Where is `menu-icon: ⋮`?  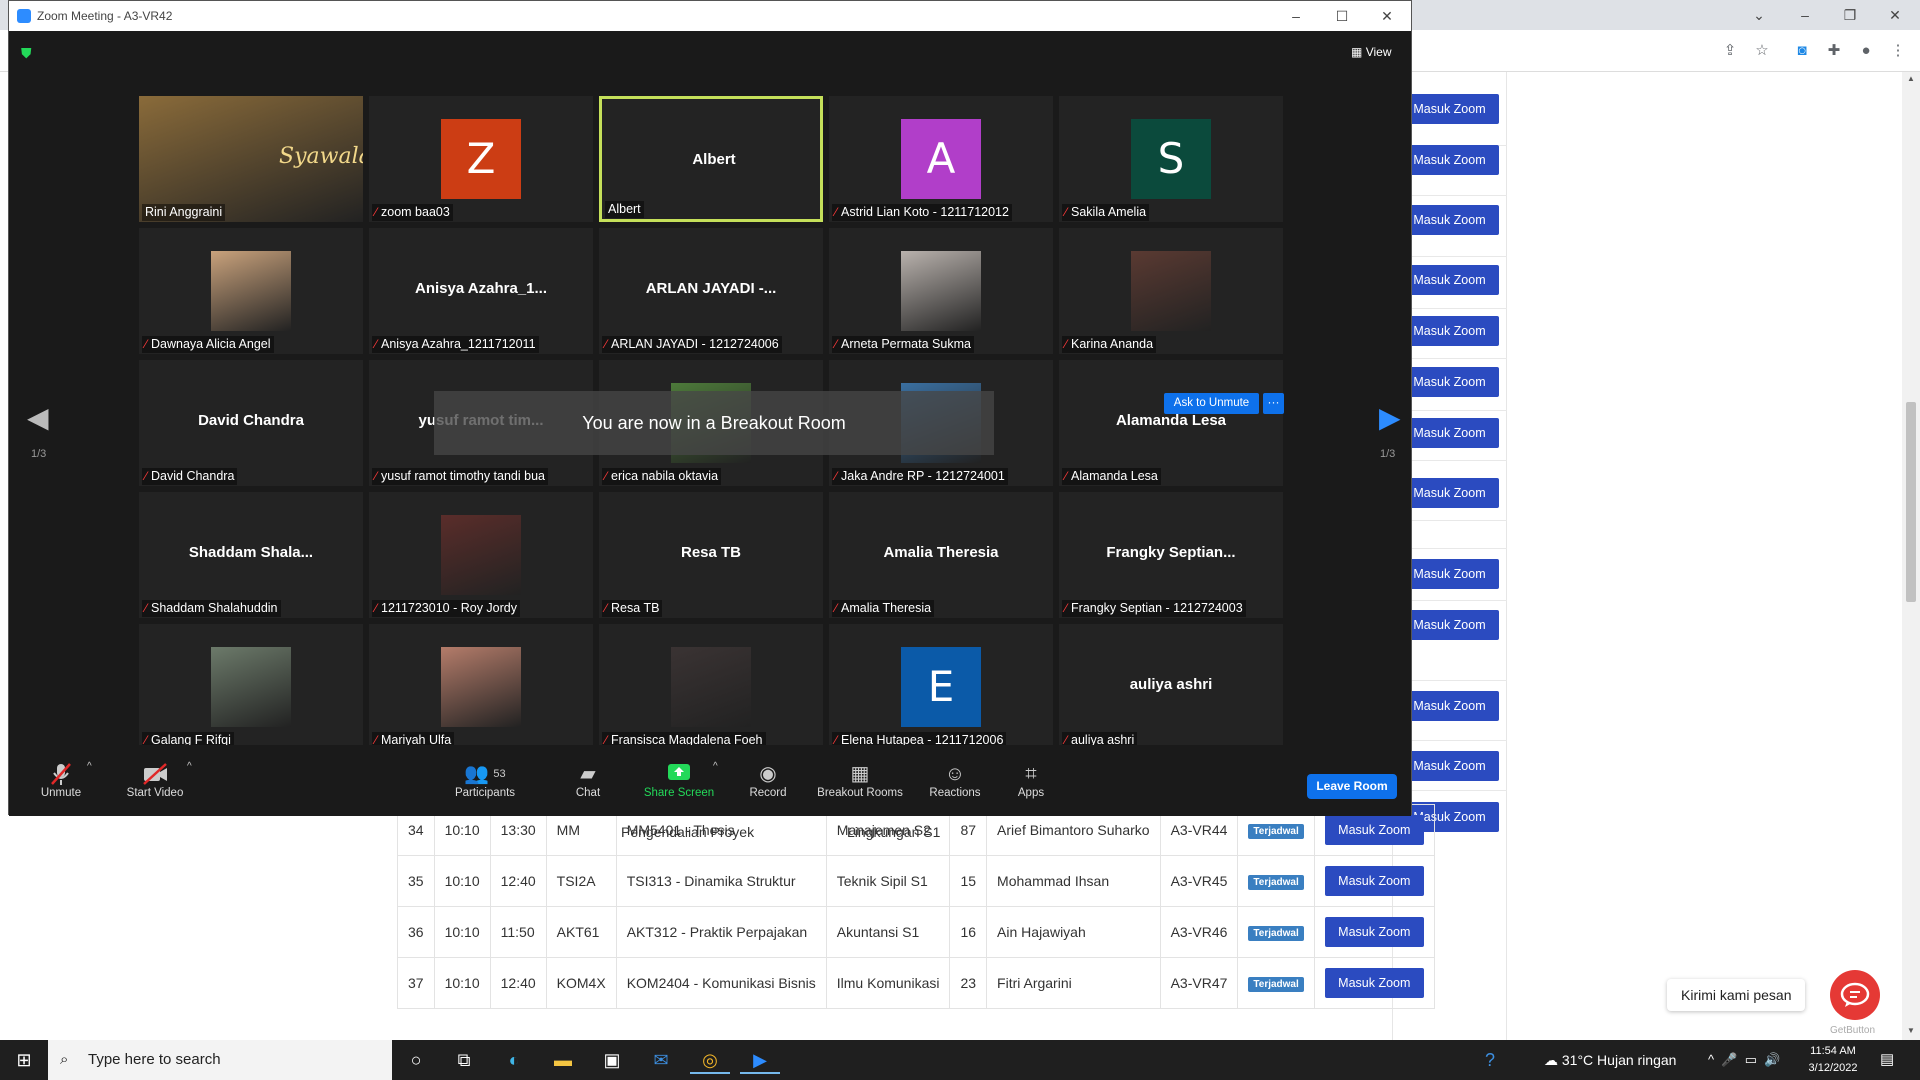 menu-icon: ⋮ is located at coordinates (1898, 51).